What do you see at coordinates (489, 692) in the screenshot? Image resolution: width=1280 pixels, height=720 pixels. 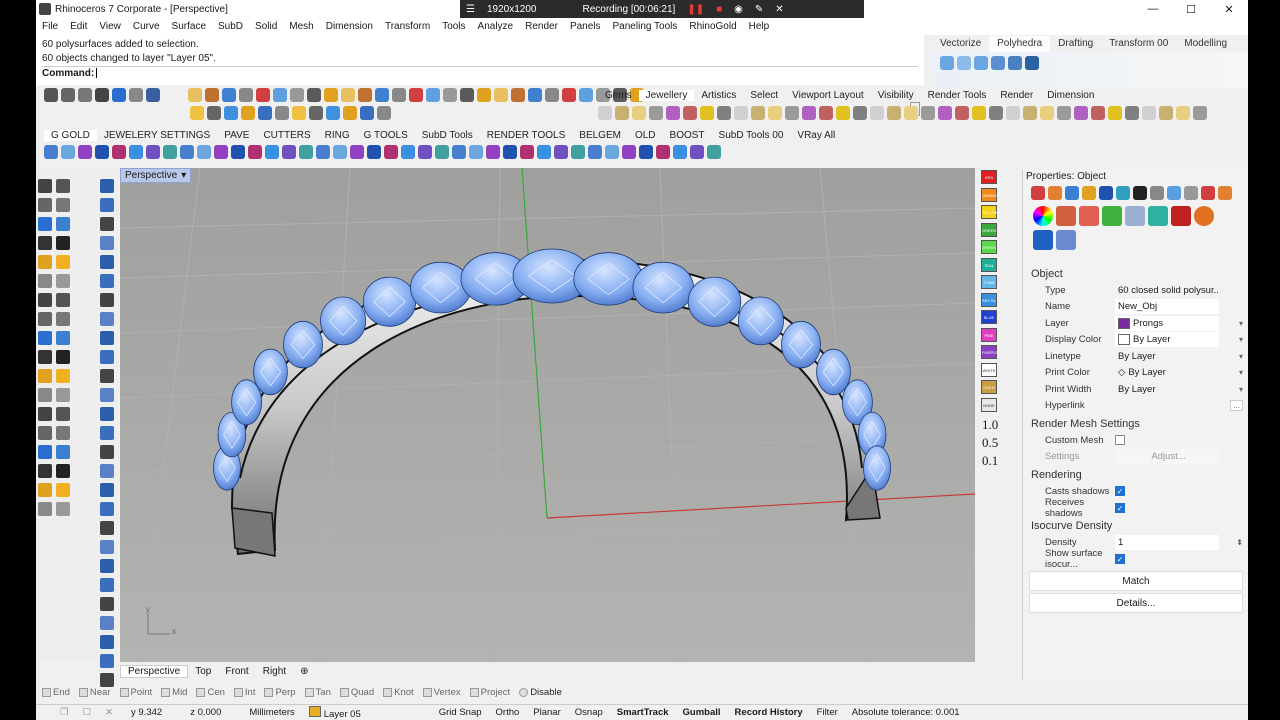 I see `osnap-project: Project` at bounding box center [489, 692].